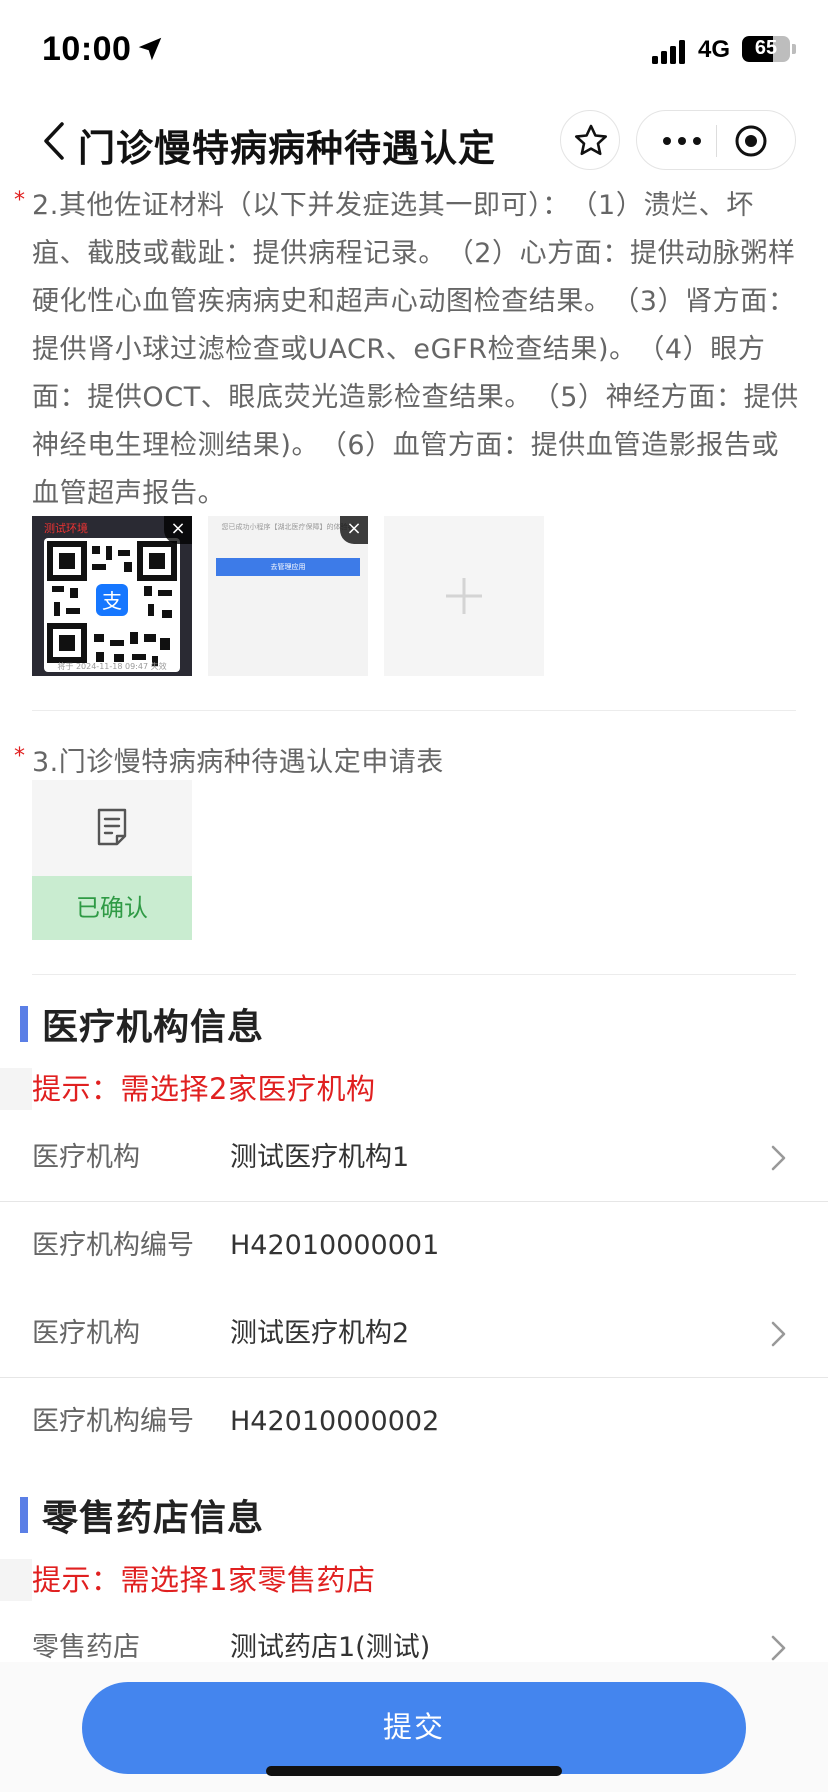 The height and width of the screenshot is (1792, 828). I want to click on confirmed-status: 已确认, so click(112, 908).